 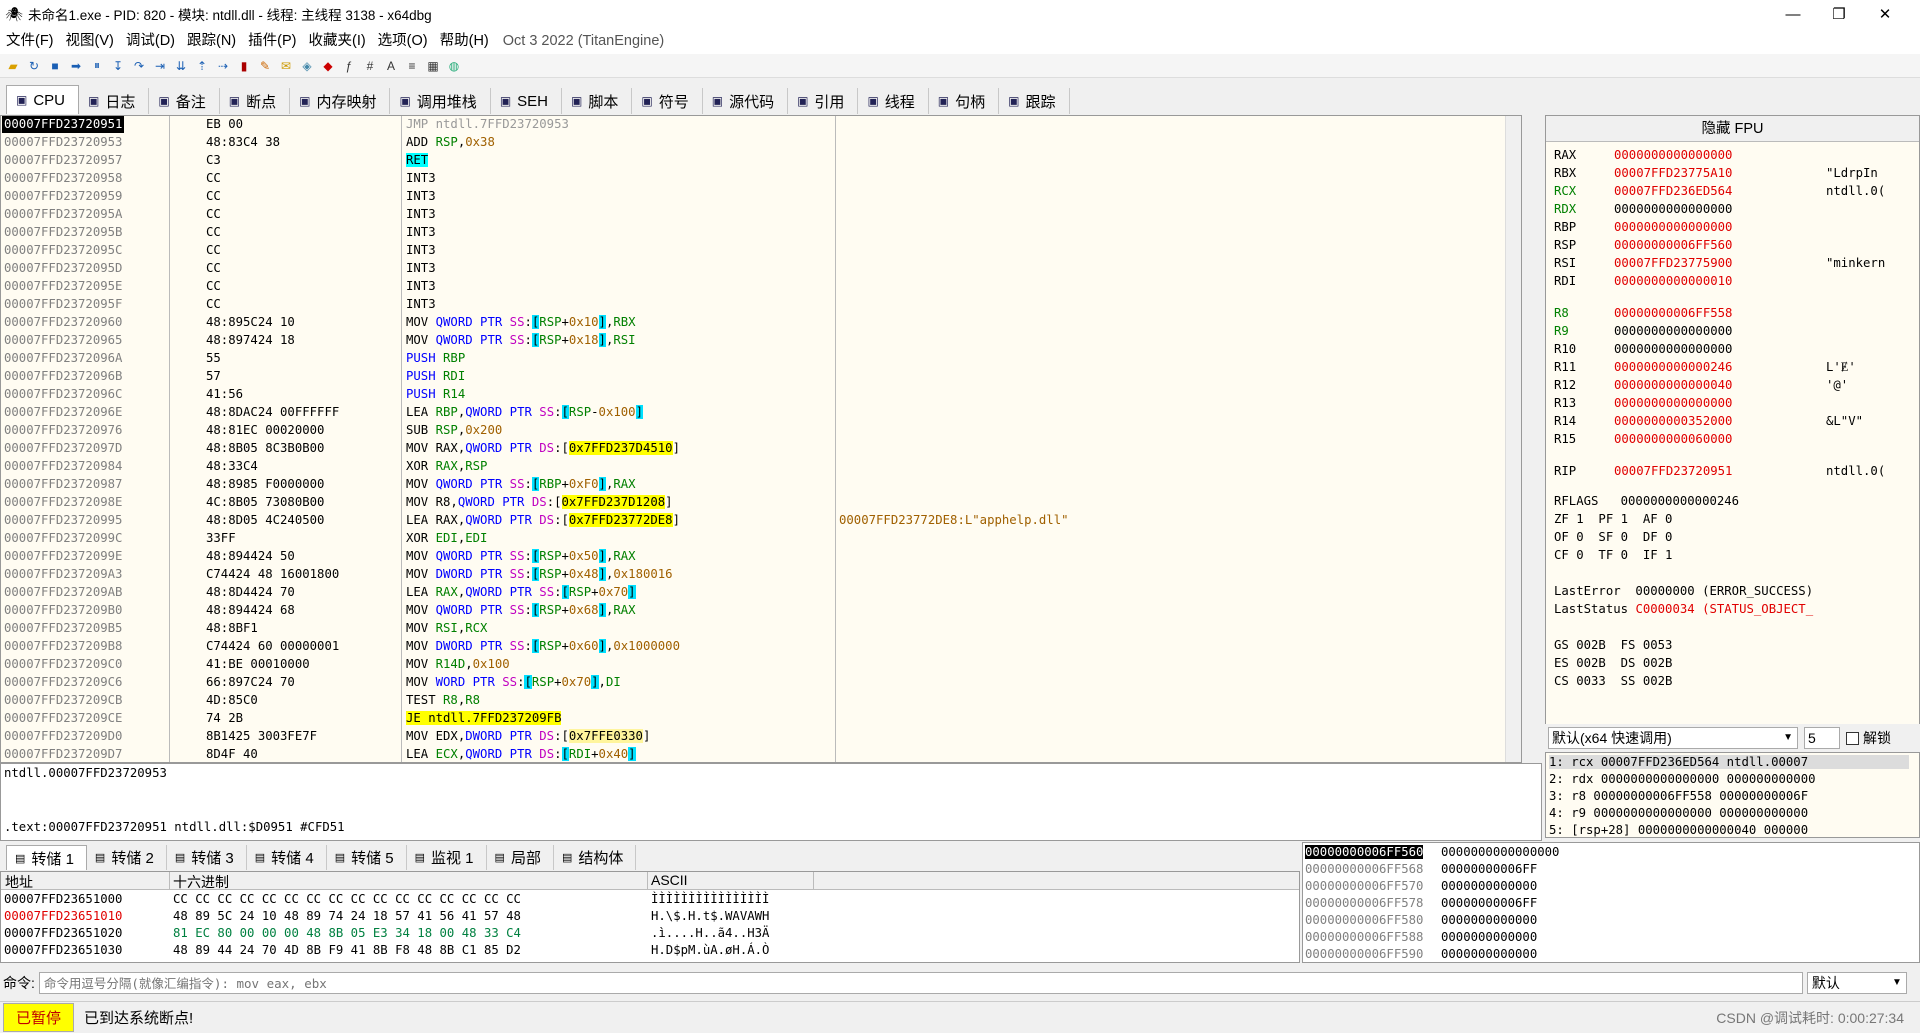 I want to click on patch-icon: ✎, so click(x=265, y=66).